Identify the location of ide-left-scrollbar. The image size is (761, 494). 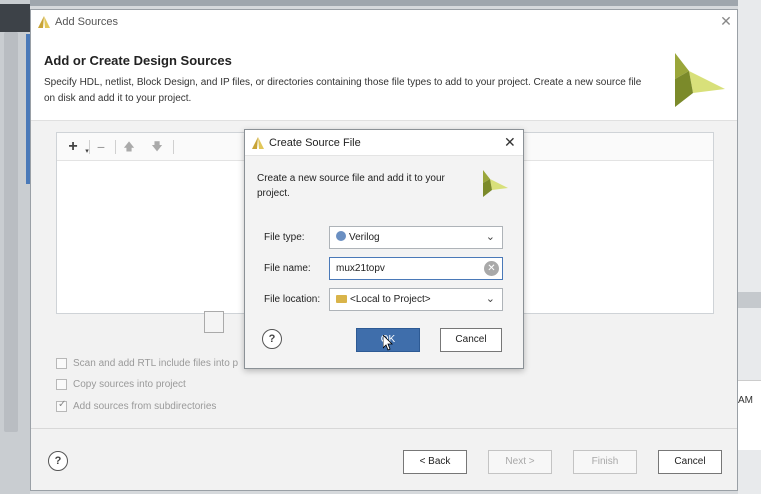
(11, 232).